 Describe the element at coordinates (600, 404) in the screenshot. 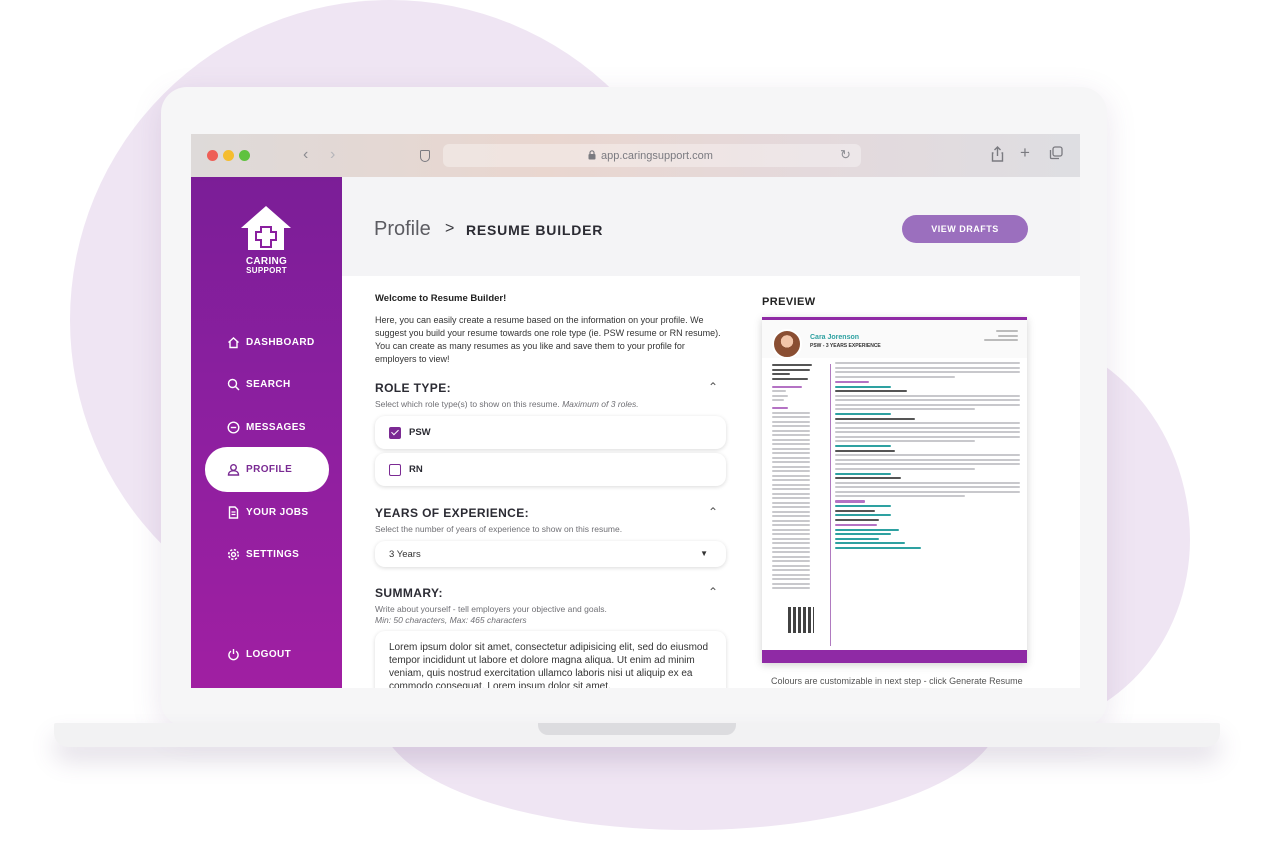

I see `role-type-limit: Maximum of 3 roles.` at that location.